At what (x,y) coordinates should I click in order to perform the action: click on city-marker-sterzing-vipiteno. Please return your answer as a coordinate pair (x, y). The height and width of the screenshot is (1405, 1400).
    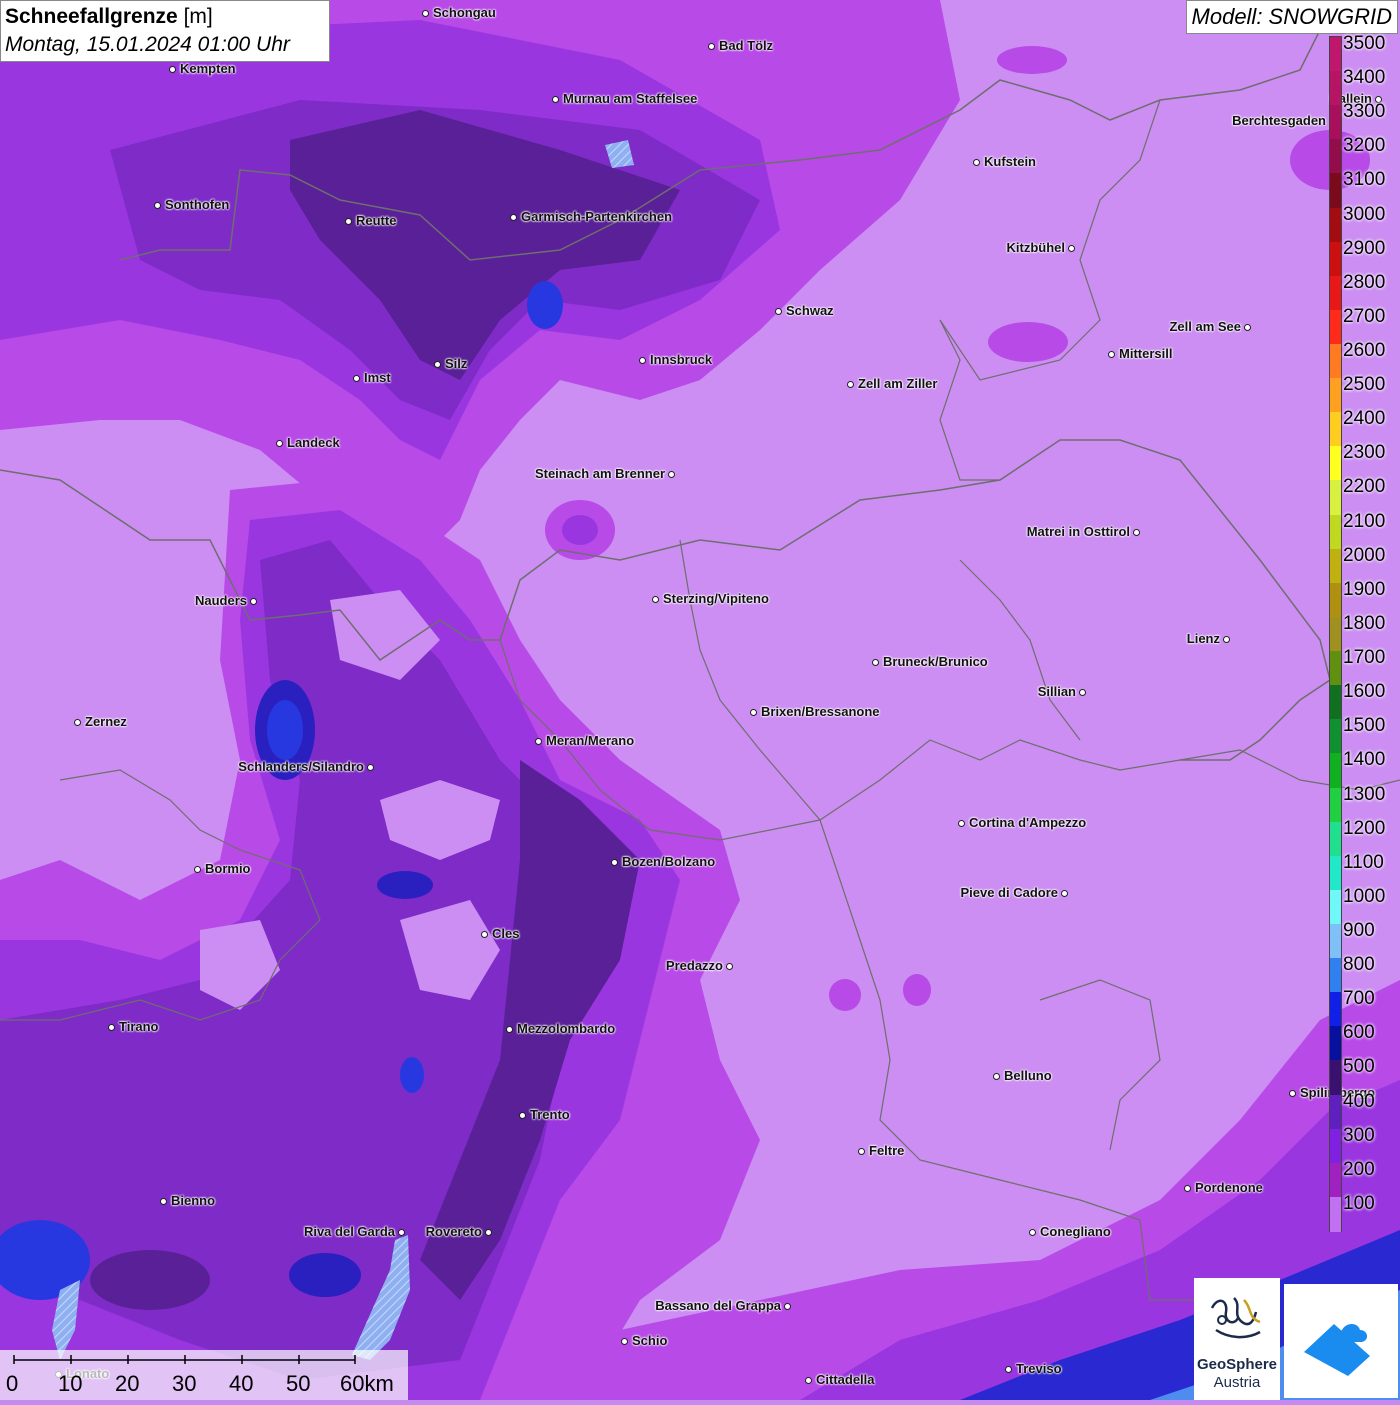
    Looking at the image, I should click on (655, 599).